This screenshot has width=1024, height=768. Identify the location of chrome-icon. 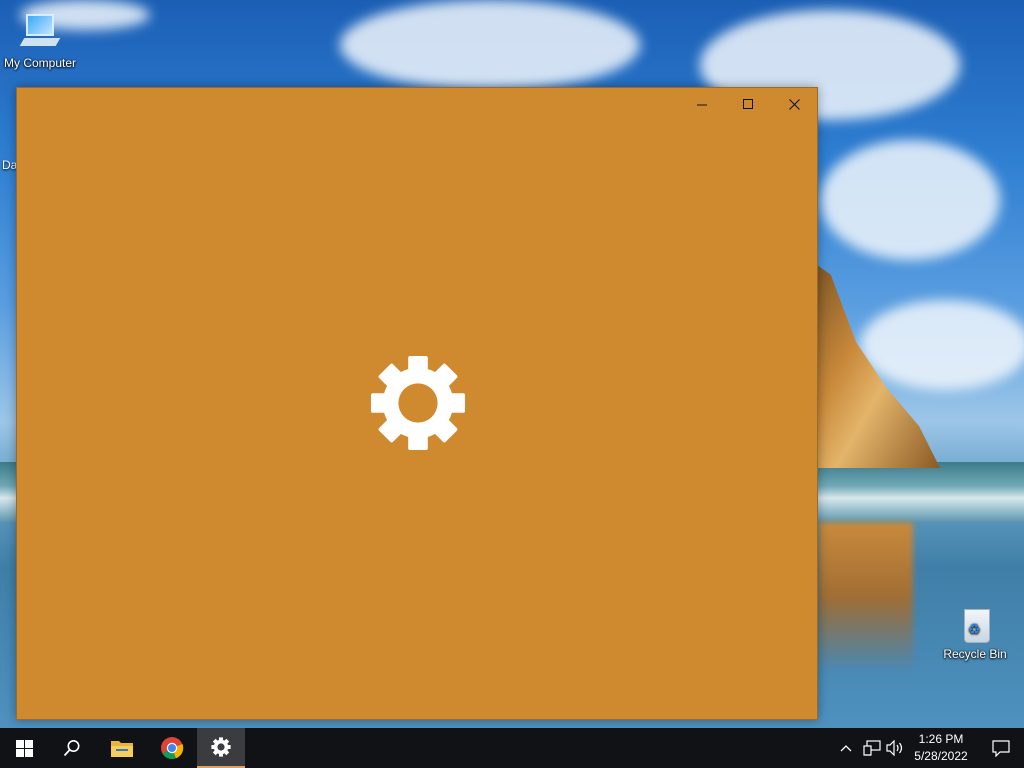
(172, 748).